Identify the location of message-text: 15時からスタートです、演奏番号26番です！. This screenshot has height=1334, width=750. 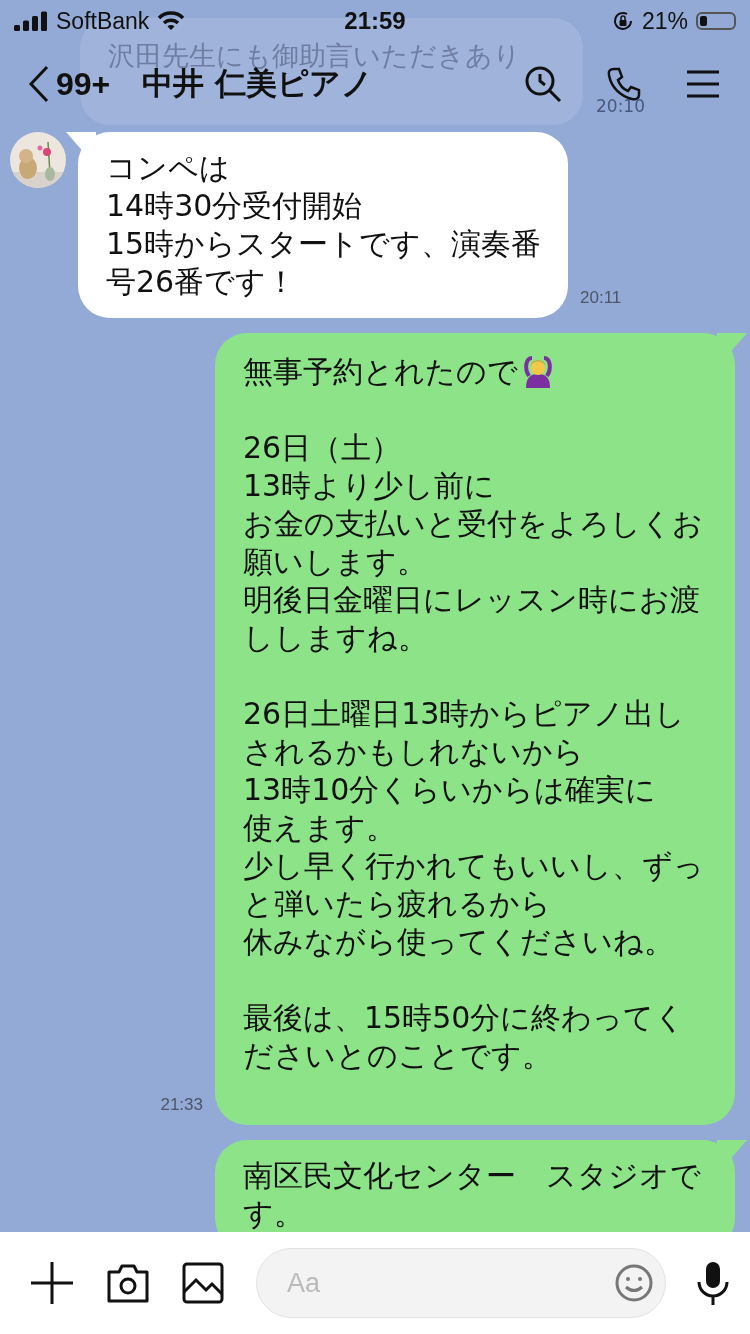
(324, 263).